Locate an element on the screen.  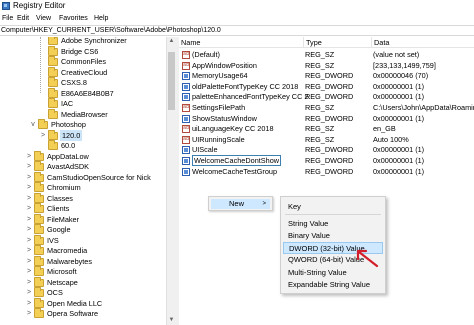
value-data: 0x00000046 (70) is located at coordinates (401, 76).